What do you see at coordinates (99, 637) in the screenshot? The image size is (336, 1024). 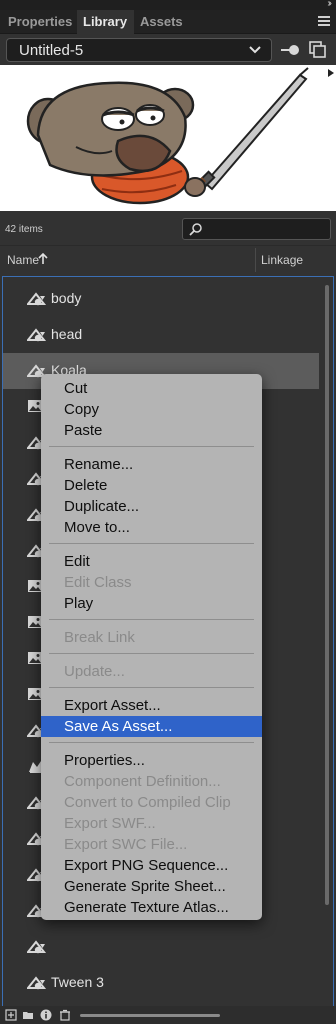 I see `menu-item-break-link: Break Link` at bounding box center [99, 637].